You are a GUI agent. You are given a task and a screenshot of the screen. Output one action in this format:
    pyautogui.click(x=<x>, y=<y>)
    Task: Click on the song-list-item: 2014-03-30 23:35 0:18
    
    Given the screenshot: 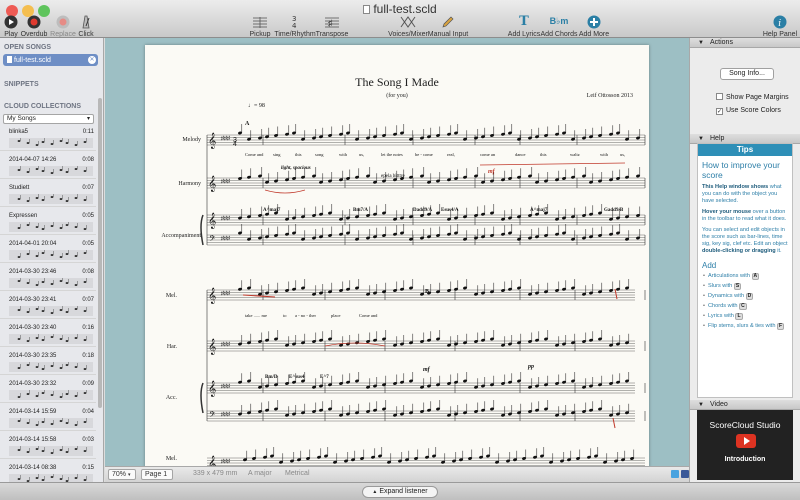 What is the action you would take?
    pyautogui.click(x=48, y=363)
    